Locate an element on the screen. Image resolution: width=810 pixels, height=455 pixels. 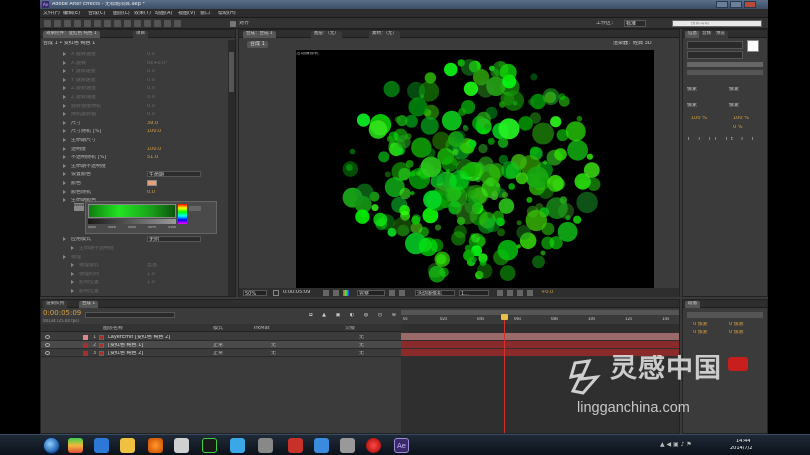
tab-project: 项目 is located at coordinates (140, 34).